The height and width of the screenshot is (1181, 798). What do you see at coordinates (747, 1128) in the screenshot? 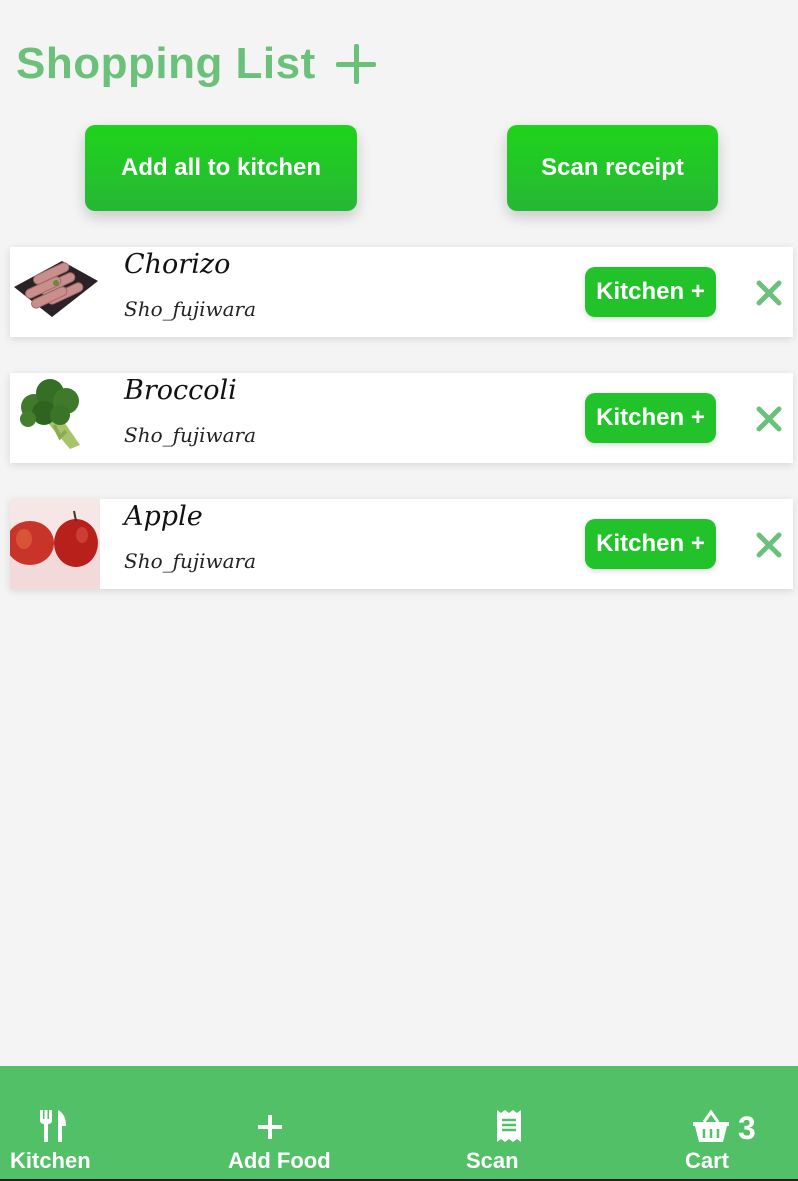
I see `cart-count-badge: 3` at bounding box center [747, 1128].